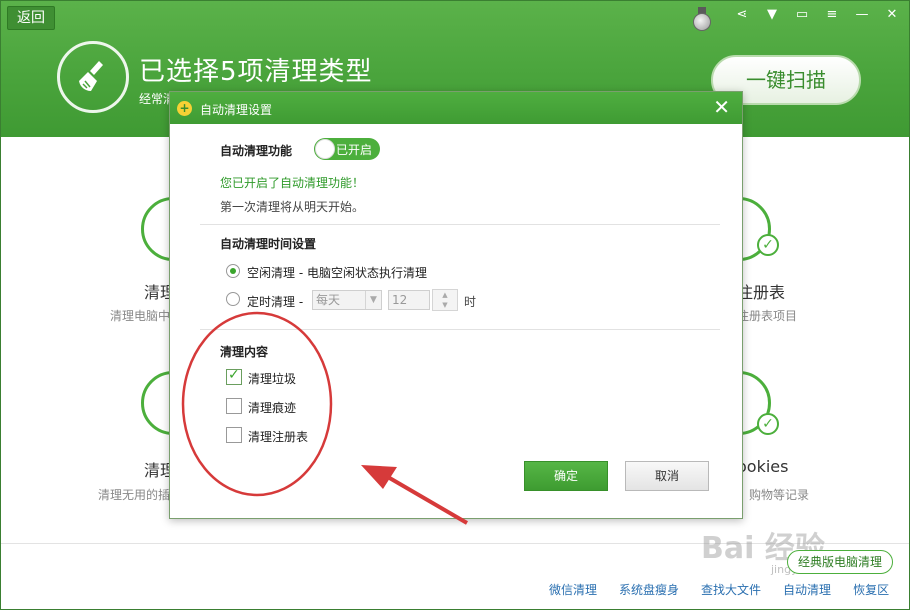 The width and height of the screenshot is (910, 610). Describe the element at coordinates (445, 305) in the screenshot. I see `stepper-down-icon: ▼` at that location.